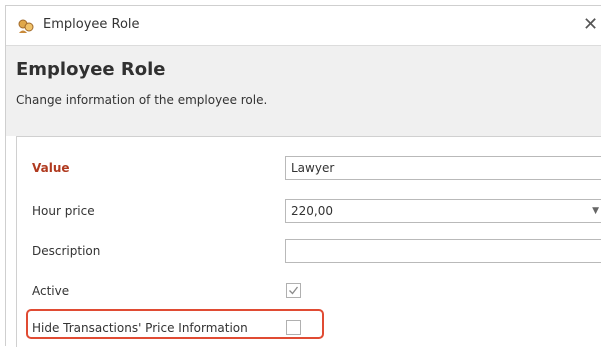 Image resolution: width=601 pixels, height=347 pixels. What do you see at coordinates (91, 24) in the screenshot?
I see `window-title: Employee Role` at bounding box center [91, 24].